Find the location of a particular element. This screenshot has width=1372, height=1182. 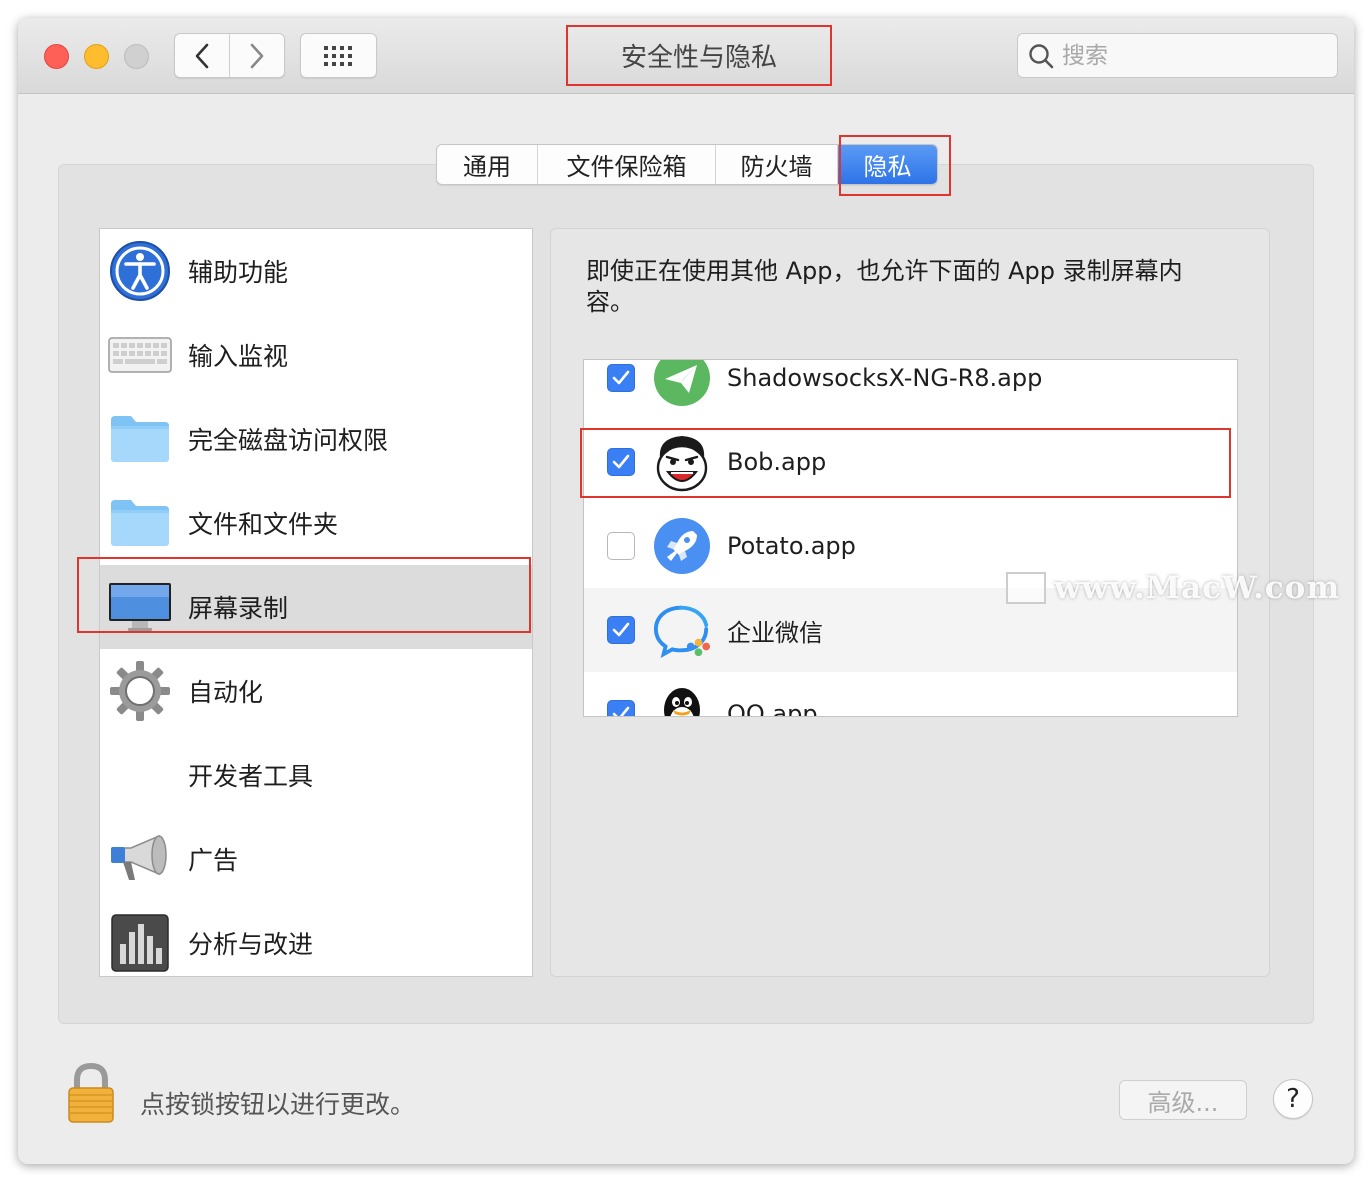

watermark-logo-icon is located at coordinates (1026, 588).